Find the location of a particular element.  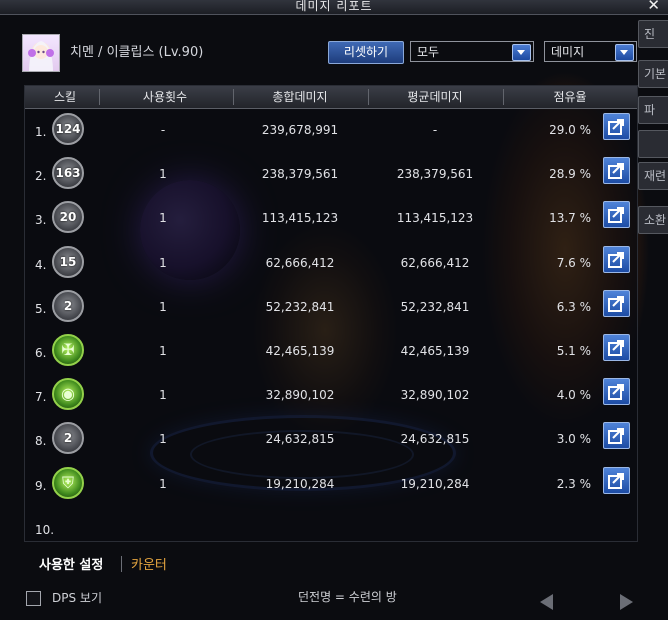

tab-counter: 카운터 is located at coordinates (149, 563).